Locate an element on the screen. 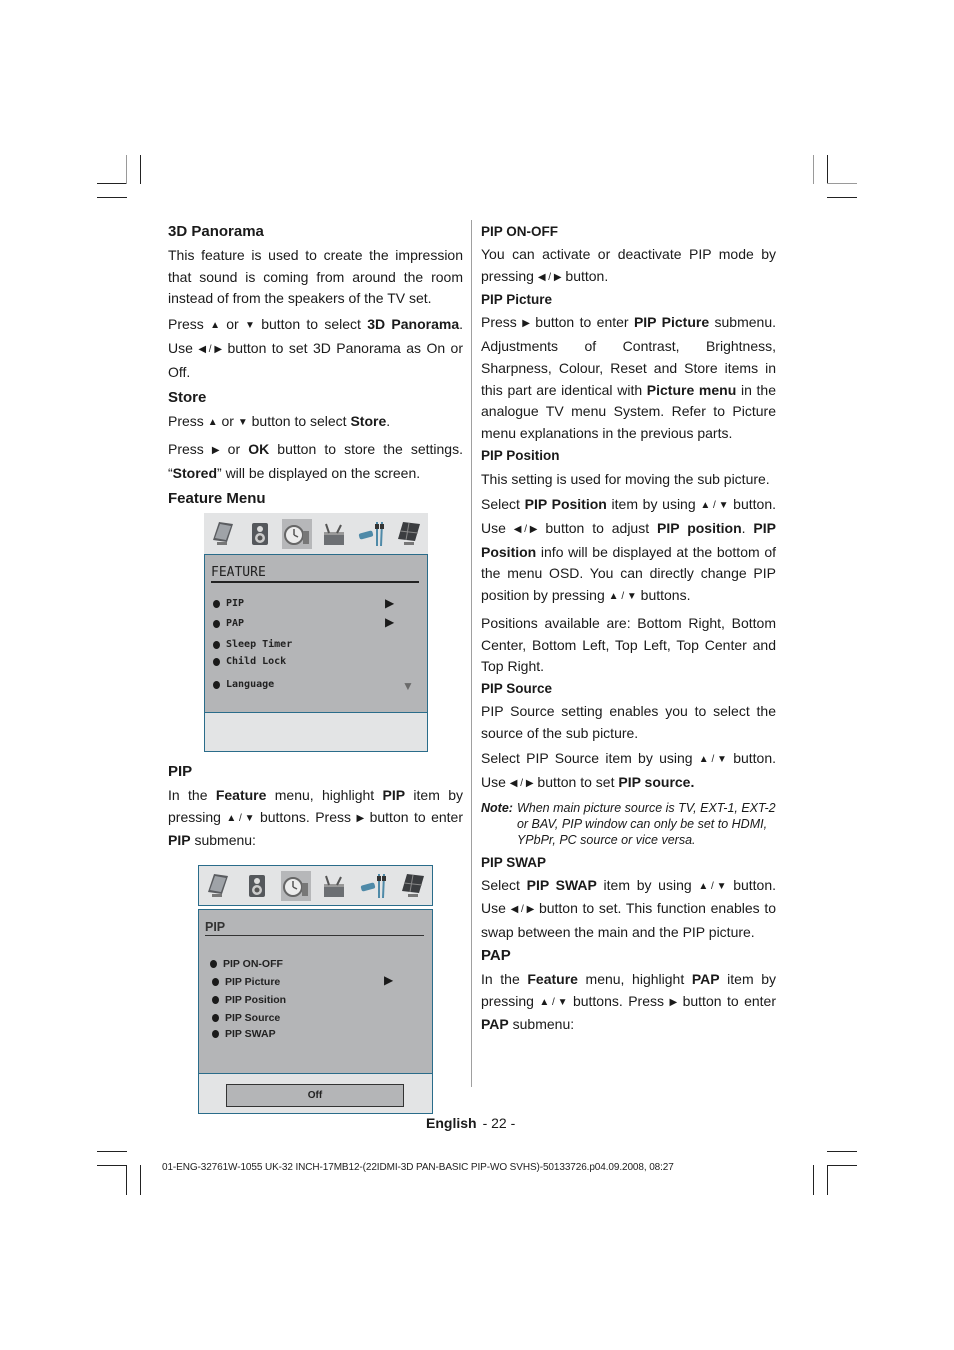 This screenshot has width=954, height=1350. section-heading-pip: PIP is located at coordinates (180, 771).